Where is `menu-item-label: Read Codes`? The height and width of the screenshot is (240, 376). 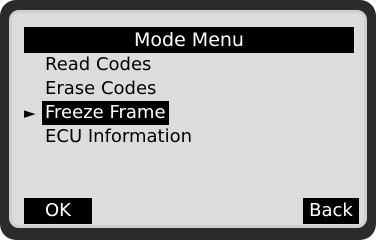
menu-item-label: Read Codes is located at coordinates (98, 64).